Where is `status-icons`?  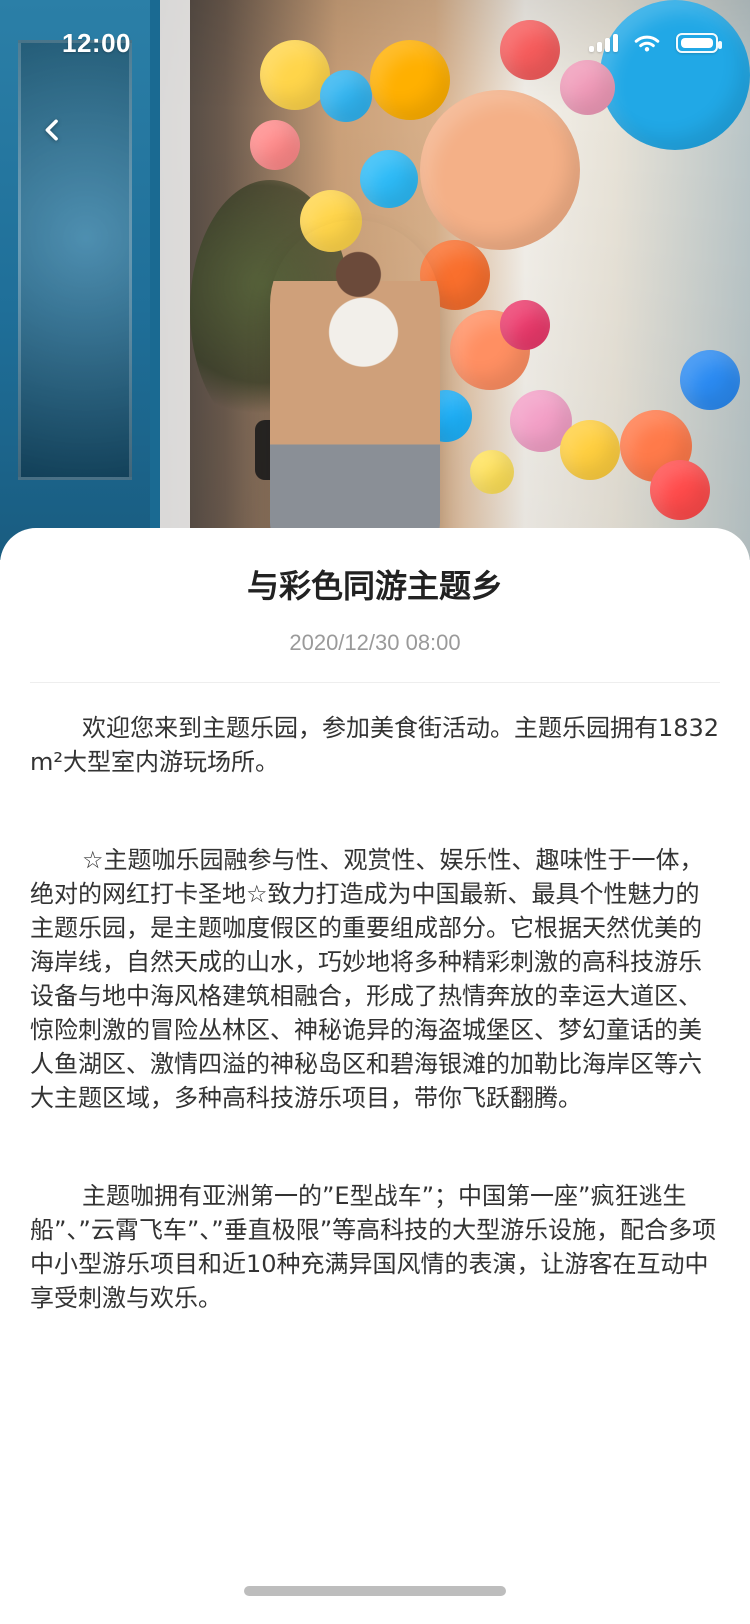 status-icons is located at coordinates (655, 43).